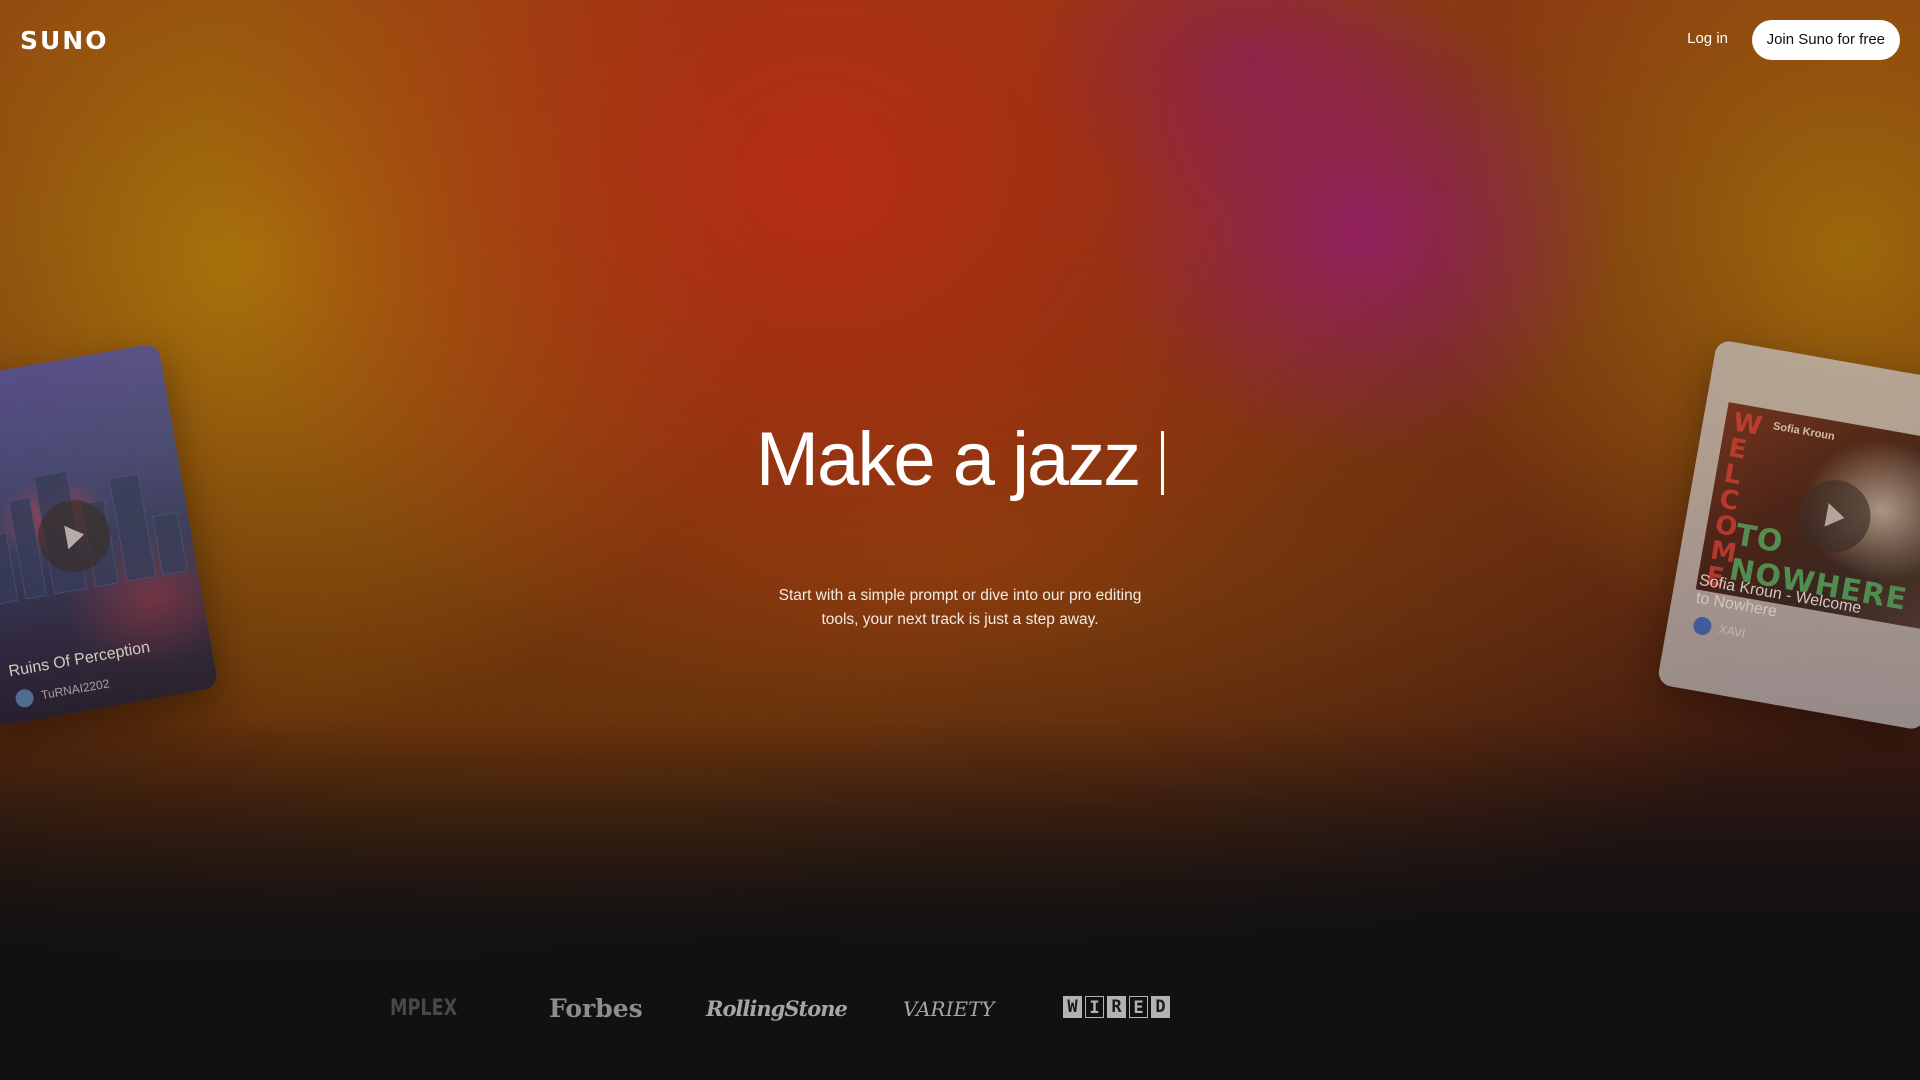  What do you see at coordinates (948, 459) in the screenshot?
I see `hero-title-text: Make a jazz` at bounding box center [948, 459].